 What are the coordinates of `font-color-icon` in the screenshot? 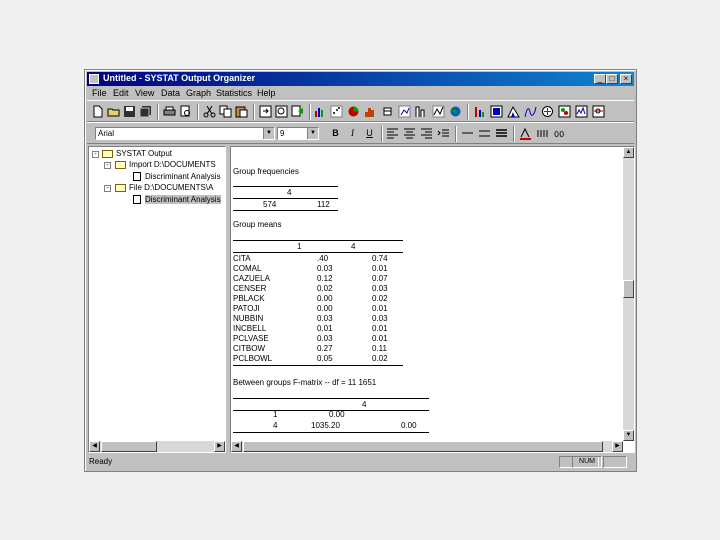 It's located at (525, 133).